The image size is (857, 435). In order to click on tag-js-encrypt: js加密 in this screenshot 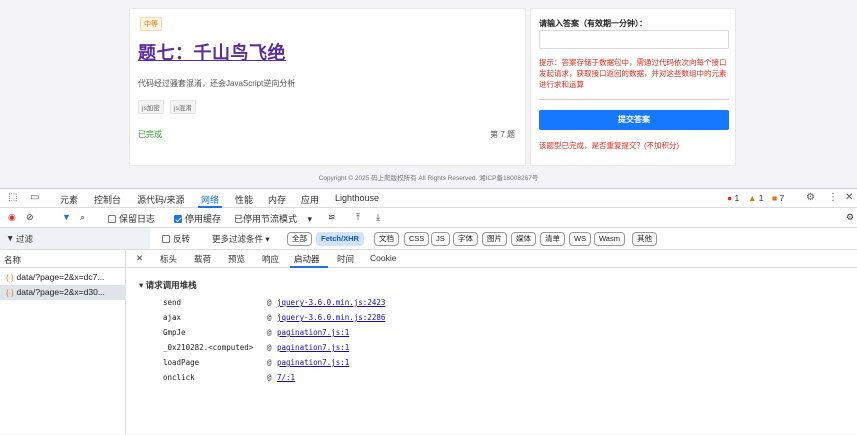, I will do `click(151, 107)`.